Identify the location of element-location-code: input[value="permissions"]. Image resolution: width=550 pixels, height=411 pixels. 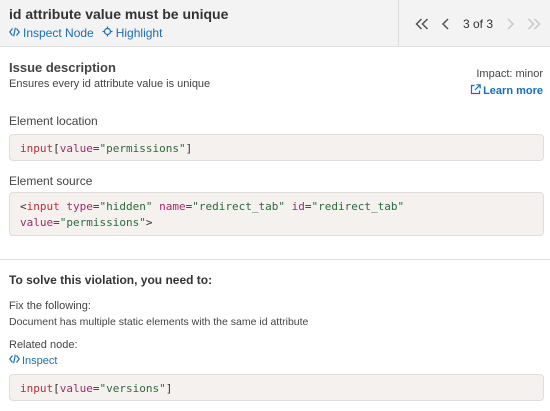
(276, 147).